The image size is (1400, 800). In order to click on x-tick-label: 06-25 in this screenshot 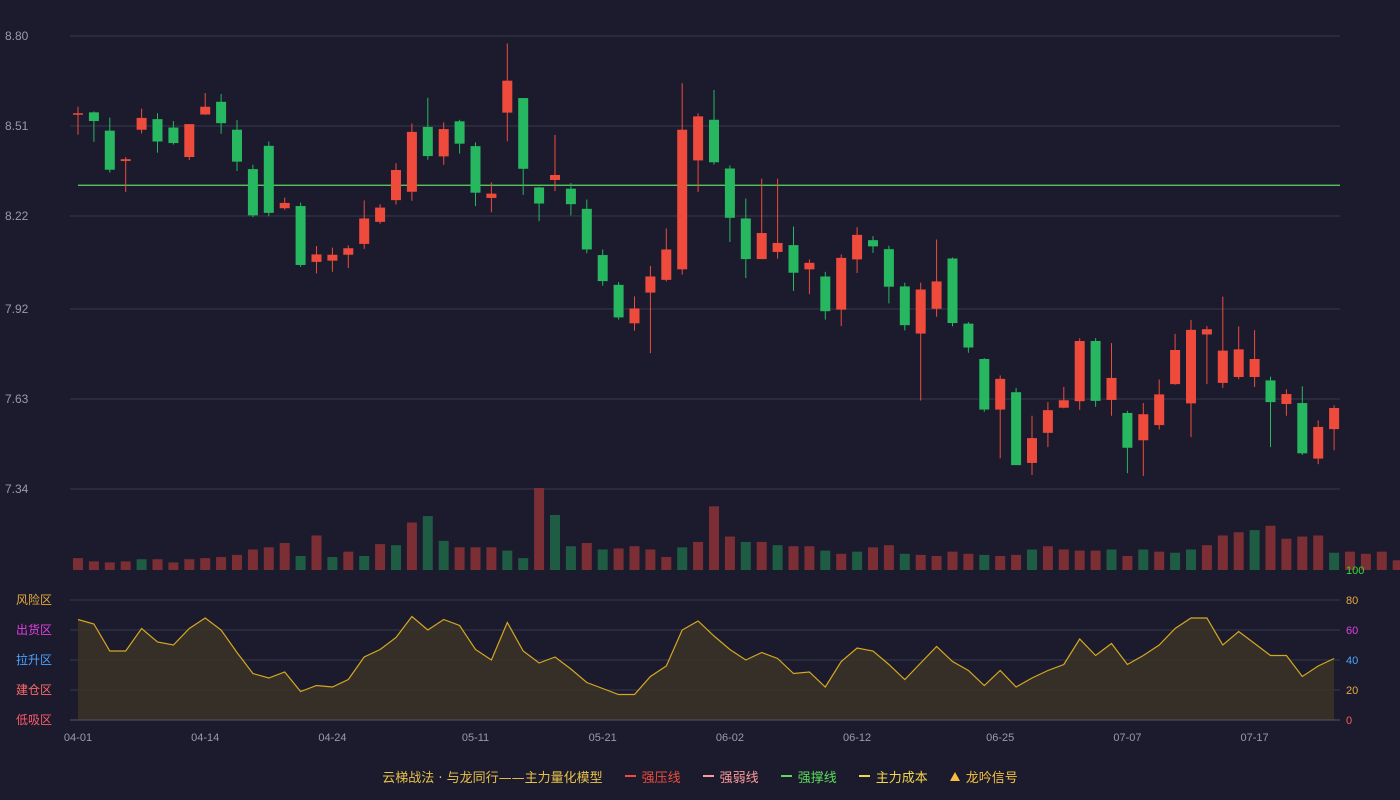, I will do `click(1000, 738)`.